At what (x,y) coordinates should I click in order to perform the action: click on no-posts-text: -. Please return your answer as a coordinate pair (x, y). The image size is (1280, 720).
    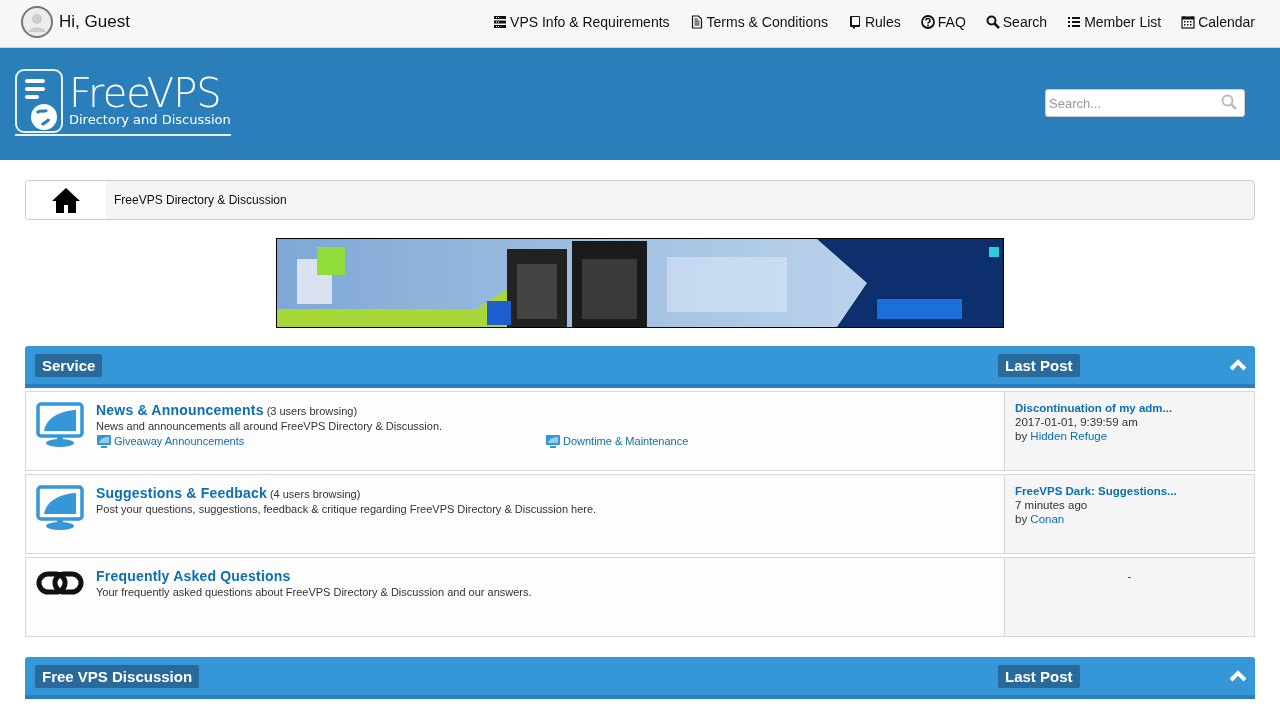
    Looking at the image, I should click on (1129, 575).